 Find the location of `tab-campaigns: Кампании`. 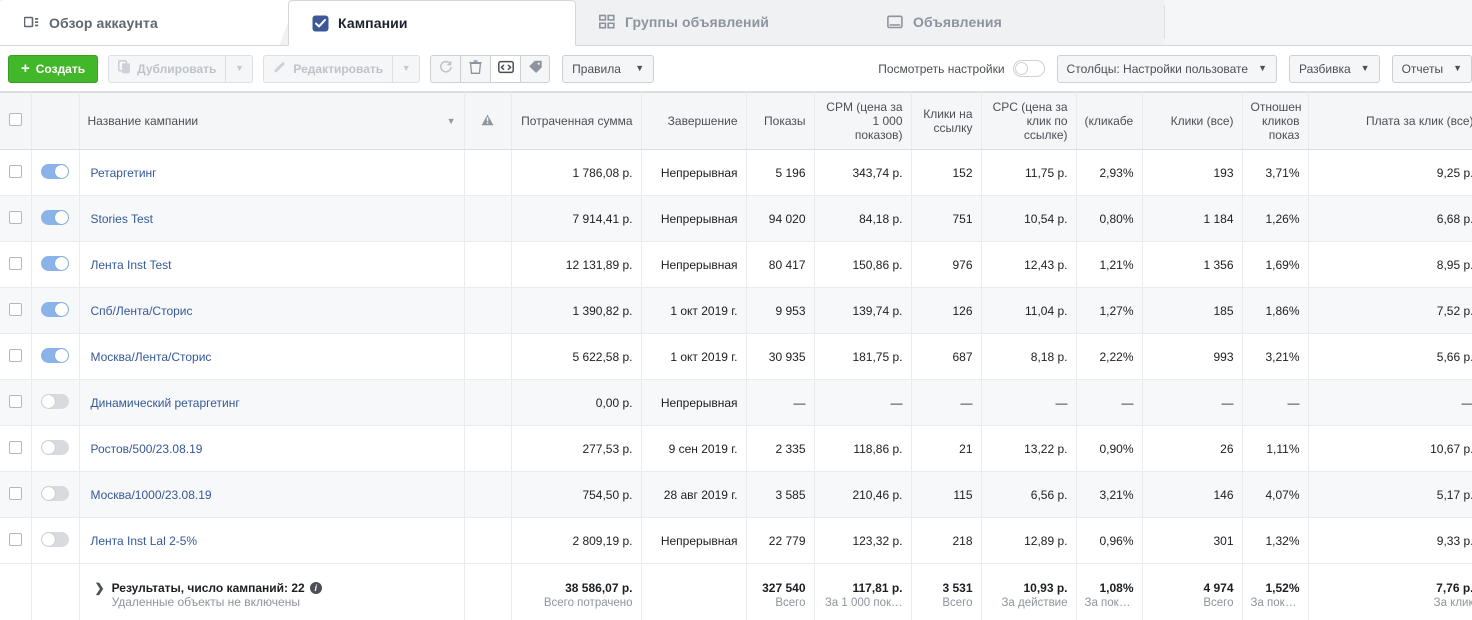

tab-campaigns: Кампании is located at coordinates (432, 23).